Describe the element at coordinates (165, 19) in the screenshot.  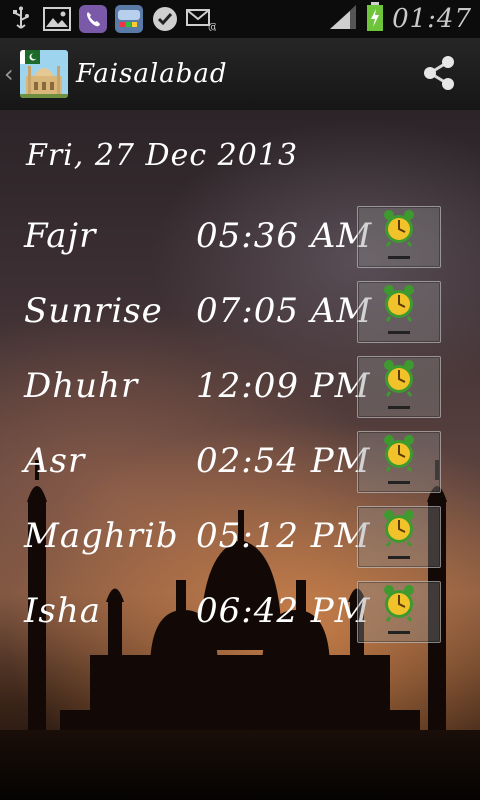
I see `check-icon` at that location.